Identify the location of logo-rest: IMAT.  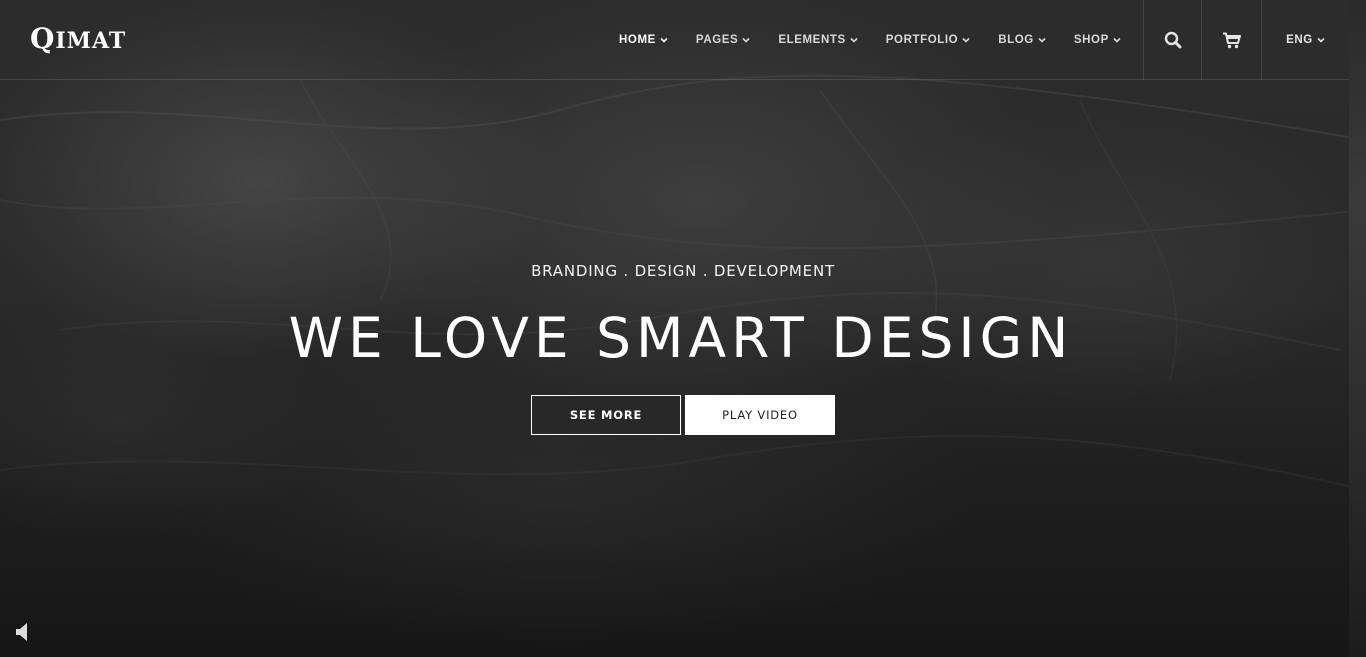
(91, 41).